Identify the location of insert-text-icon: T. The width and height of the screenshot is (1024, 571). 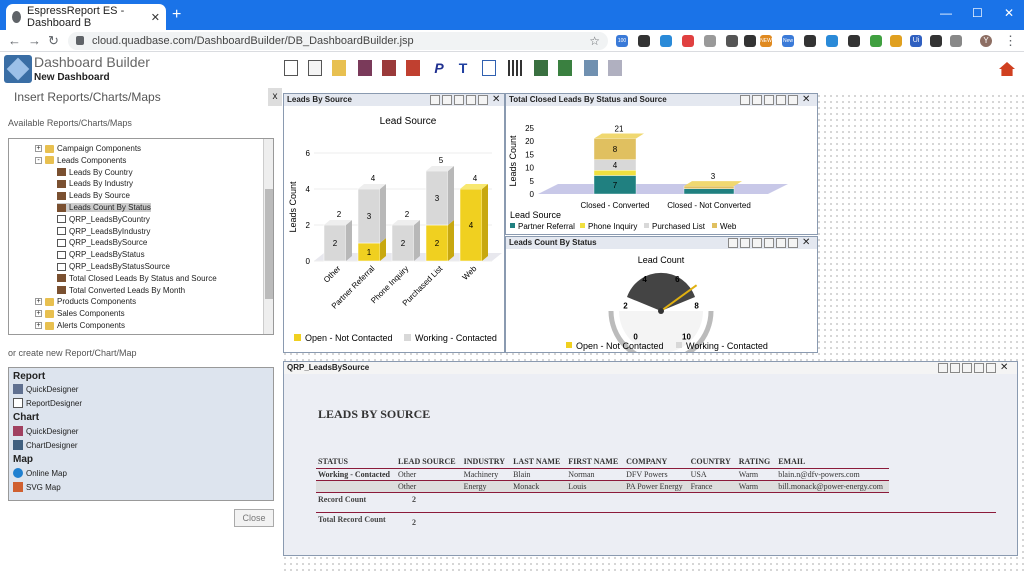
(463, 68).